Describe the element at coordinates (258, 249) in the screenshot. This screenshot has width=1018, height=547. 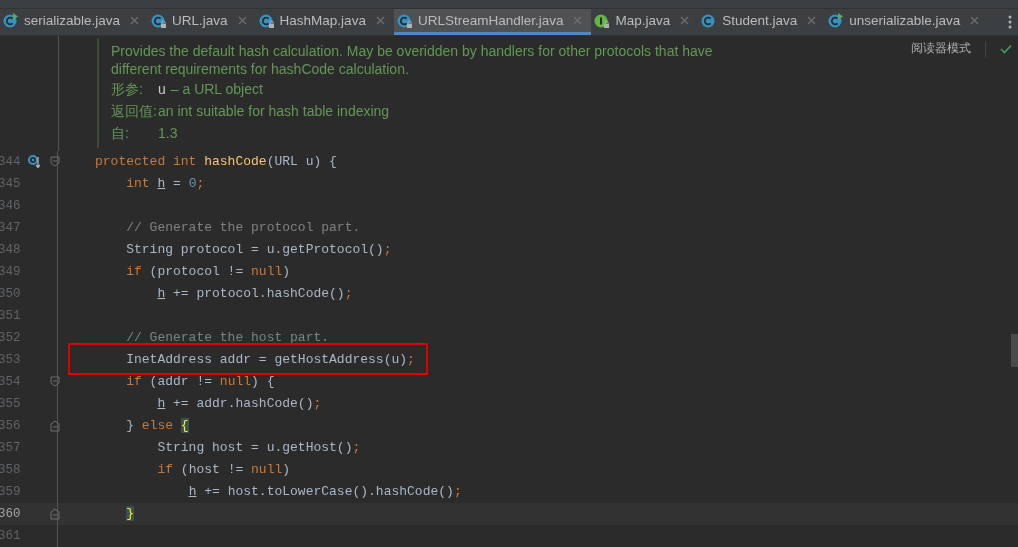
I see `code-line: String protocol = u.getProtocol();` at that location.